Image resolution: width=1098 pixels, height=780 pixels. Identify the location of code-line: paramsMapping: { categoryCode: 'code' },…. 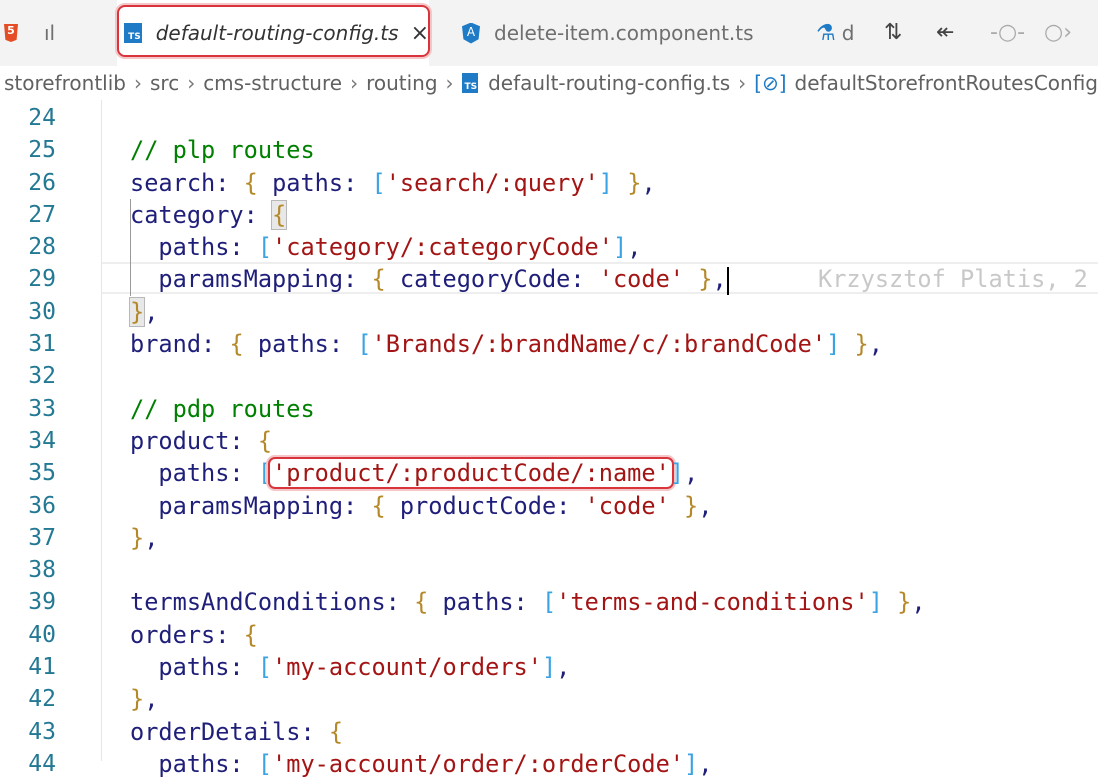
(609, 279).